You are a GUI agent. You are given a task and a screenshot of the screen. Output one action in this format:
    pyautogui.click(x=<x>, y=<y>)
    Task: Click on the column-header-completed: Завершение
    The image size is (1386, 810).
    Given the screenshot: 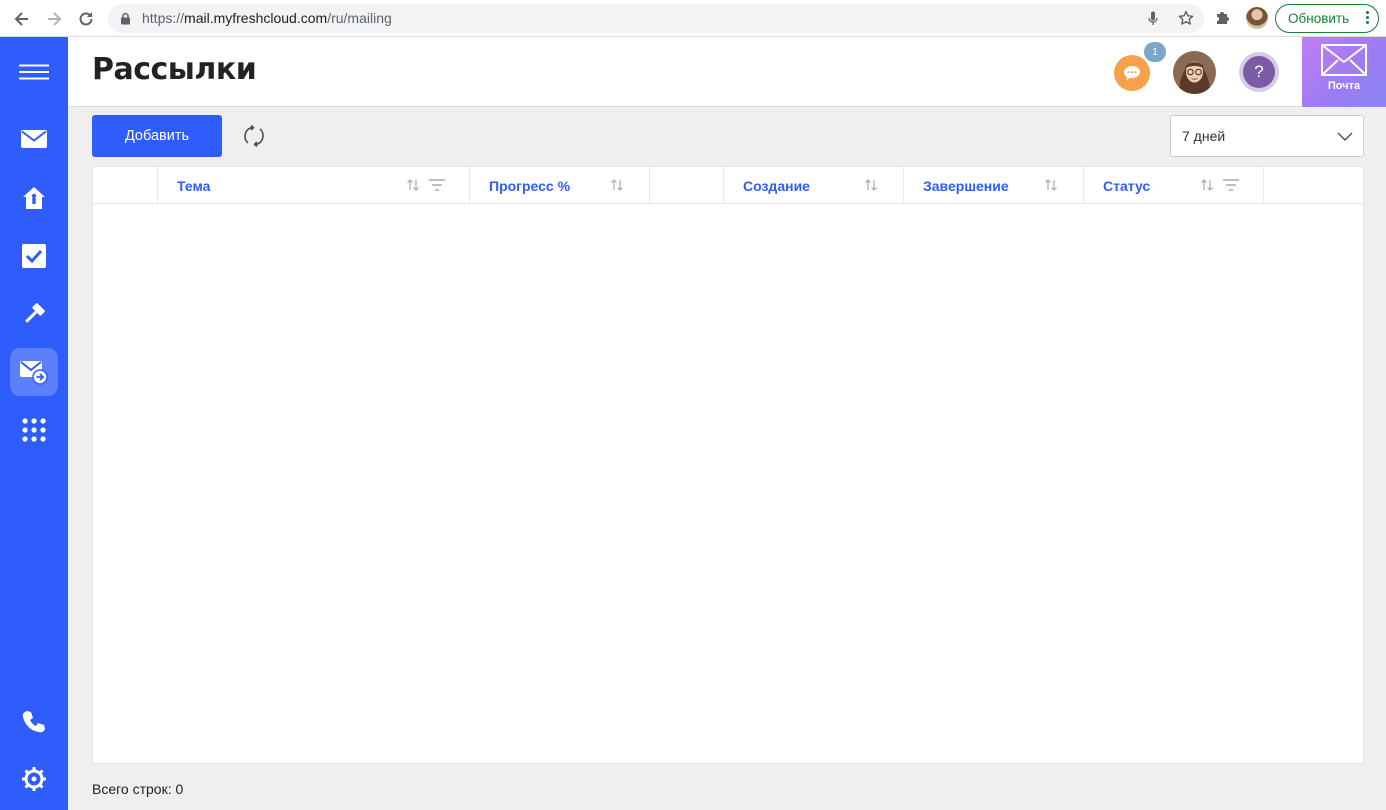 What is the action you would take?
    pyautogui.click(x=994, y=185)
    